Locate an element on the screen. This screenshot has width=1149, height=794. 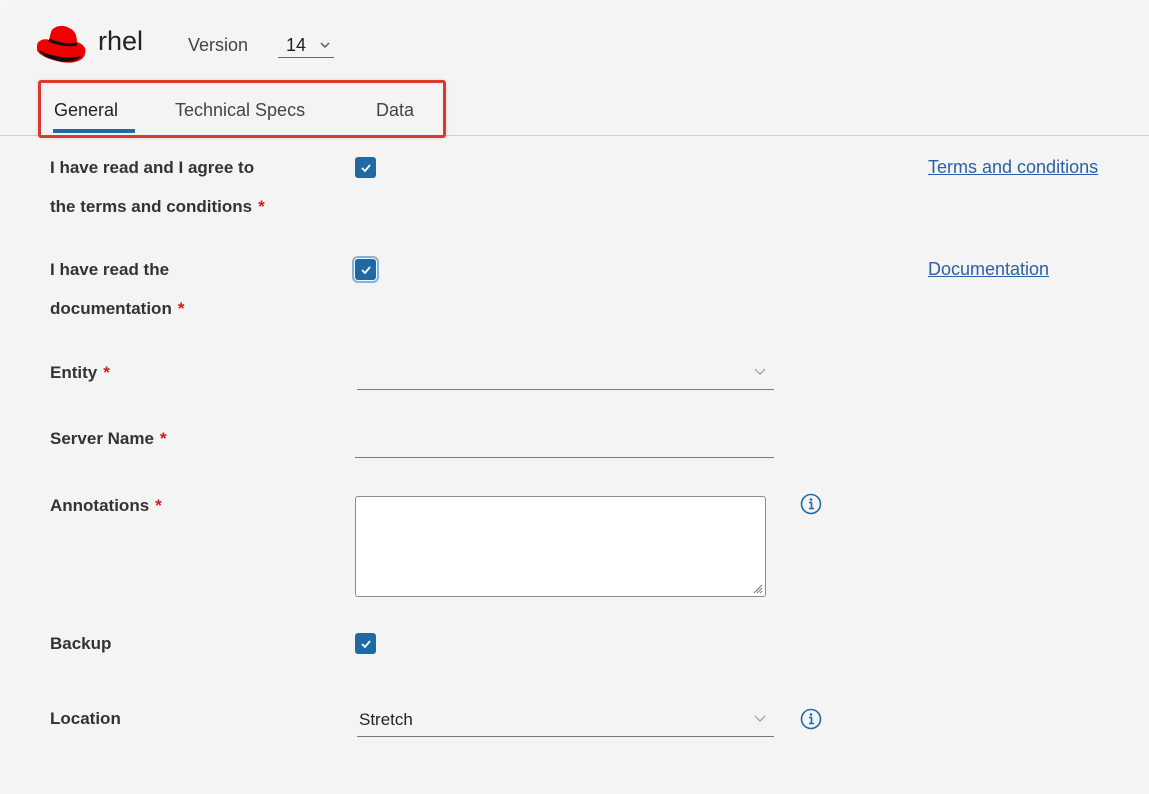
app-name: rhel is located at coordinates (121, 41).